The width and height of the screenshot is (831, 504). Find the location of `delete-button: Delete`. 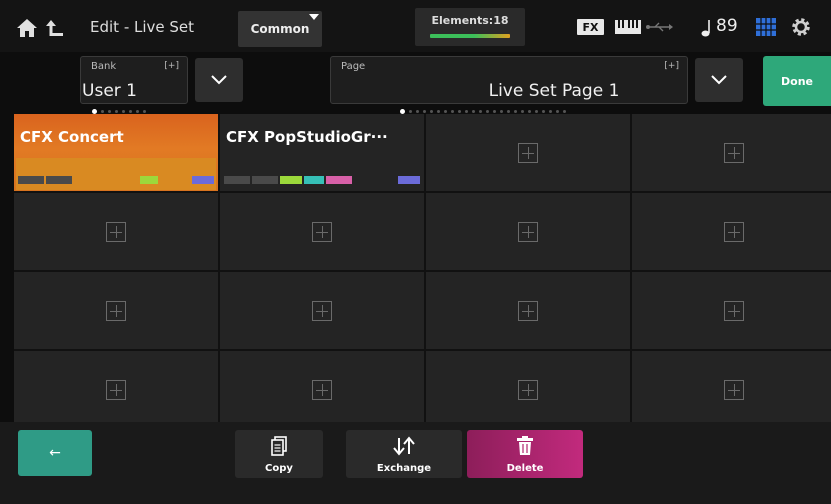

delete-button: Delete is located at coordinates (525, 454).